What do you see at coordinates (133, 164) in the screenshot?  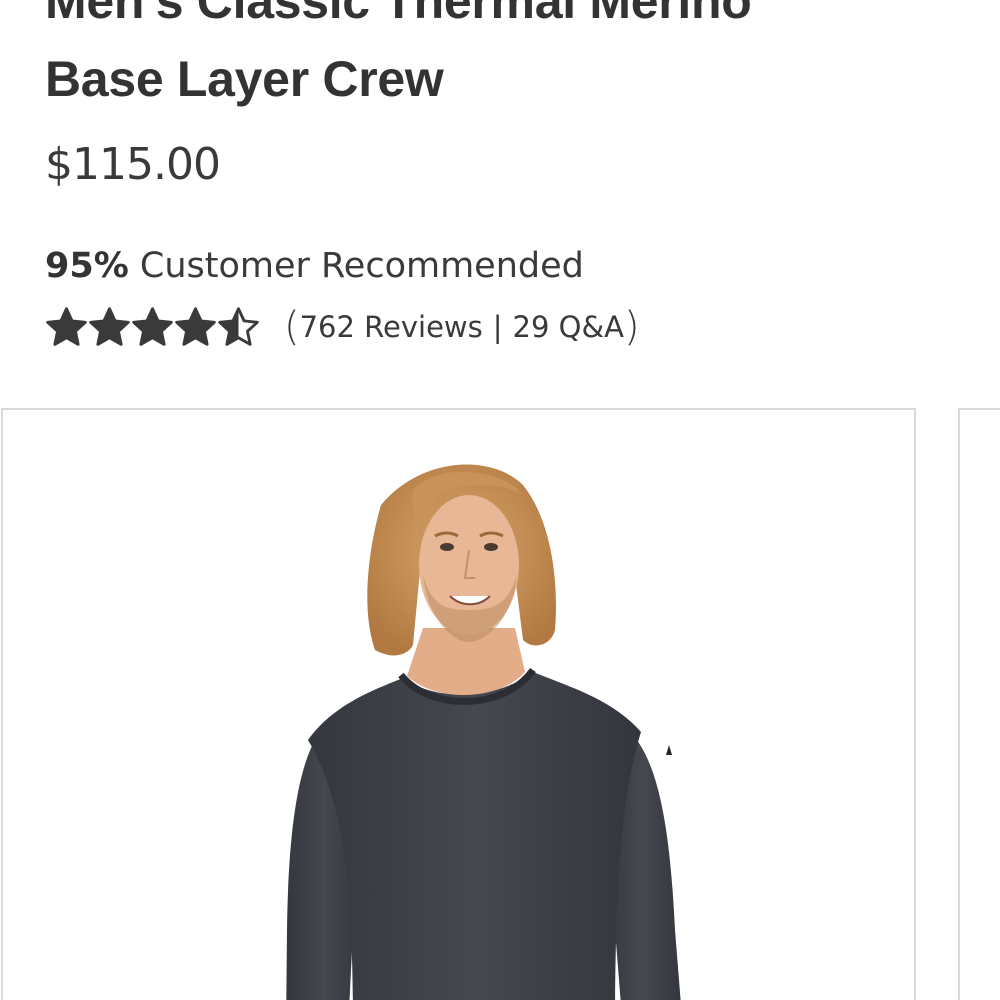 I see `product-price: $115.00` at bounding box center [133, 164].